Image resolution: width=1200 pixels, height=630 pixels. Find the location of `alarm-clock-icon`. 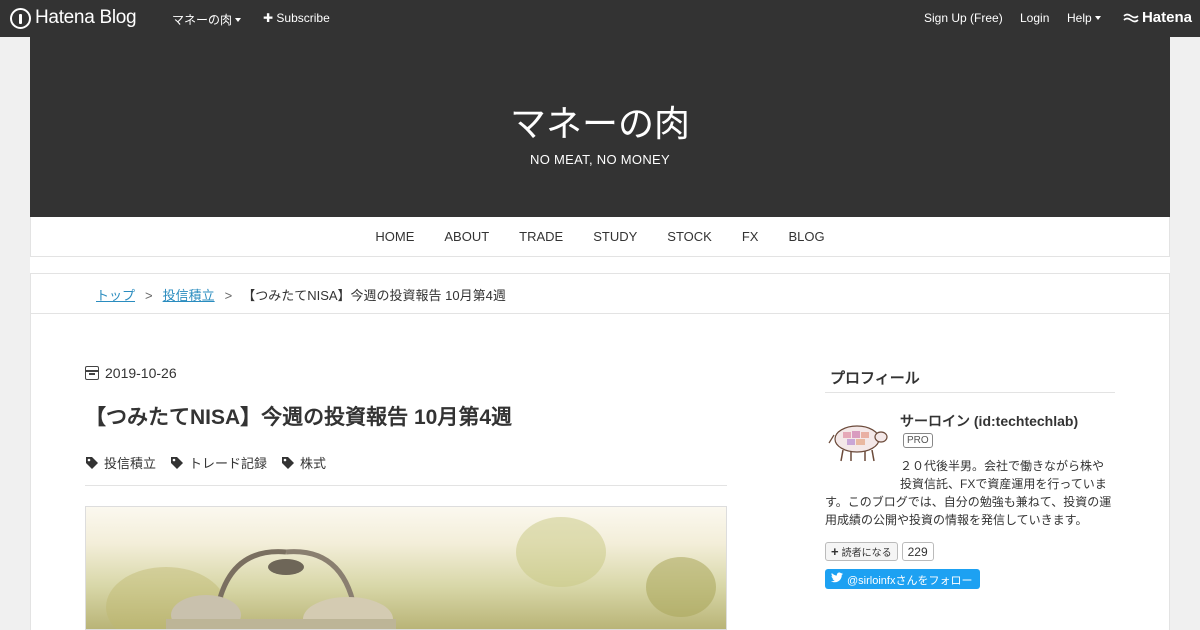

alarm-clock-icon is located at coordinates (281, 589).